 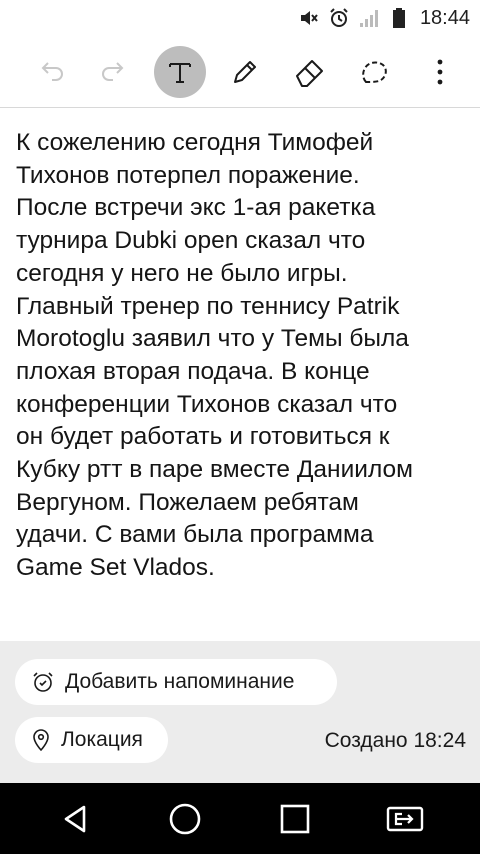 I want to click on home-button, so click(x=185, y=819).